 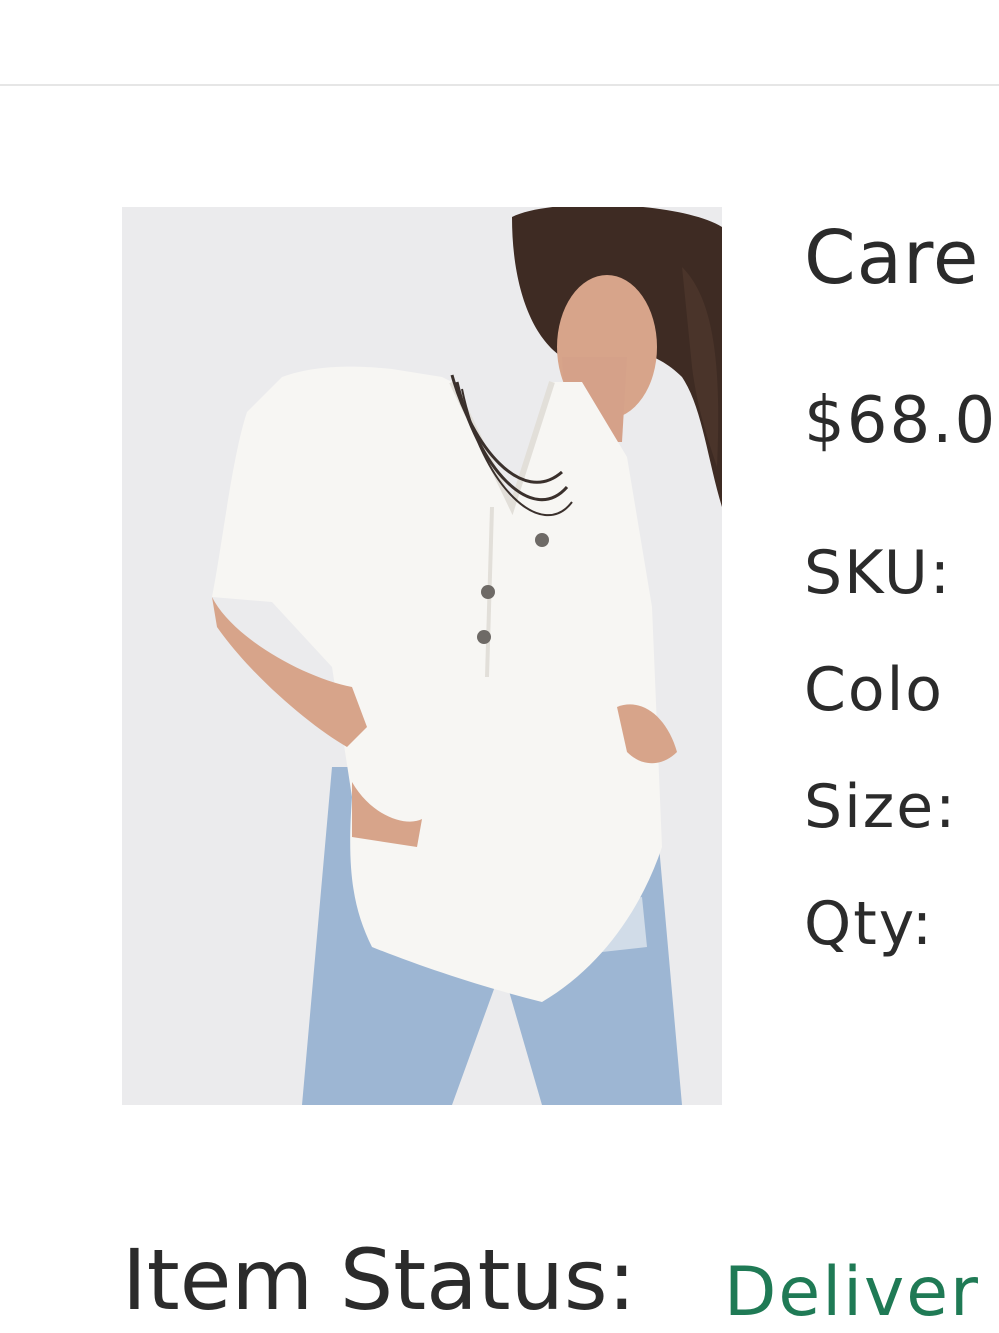 I want to click on item-status-row: Item Status: Deliver, so click(x=560, y=1282).